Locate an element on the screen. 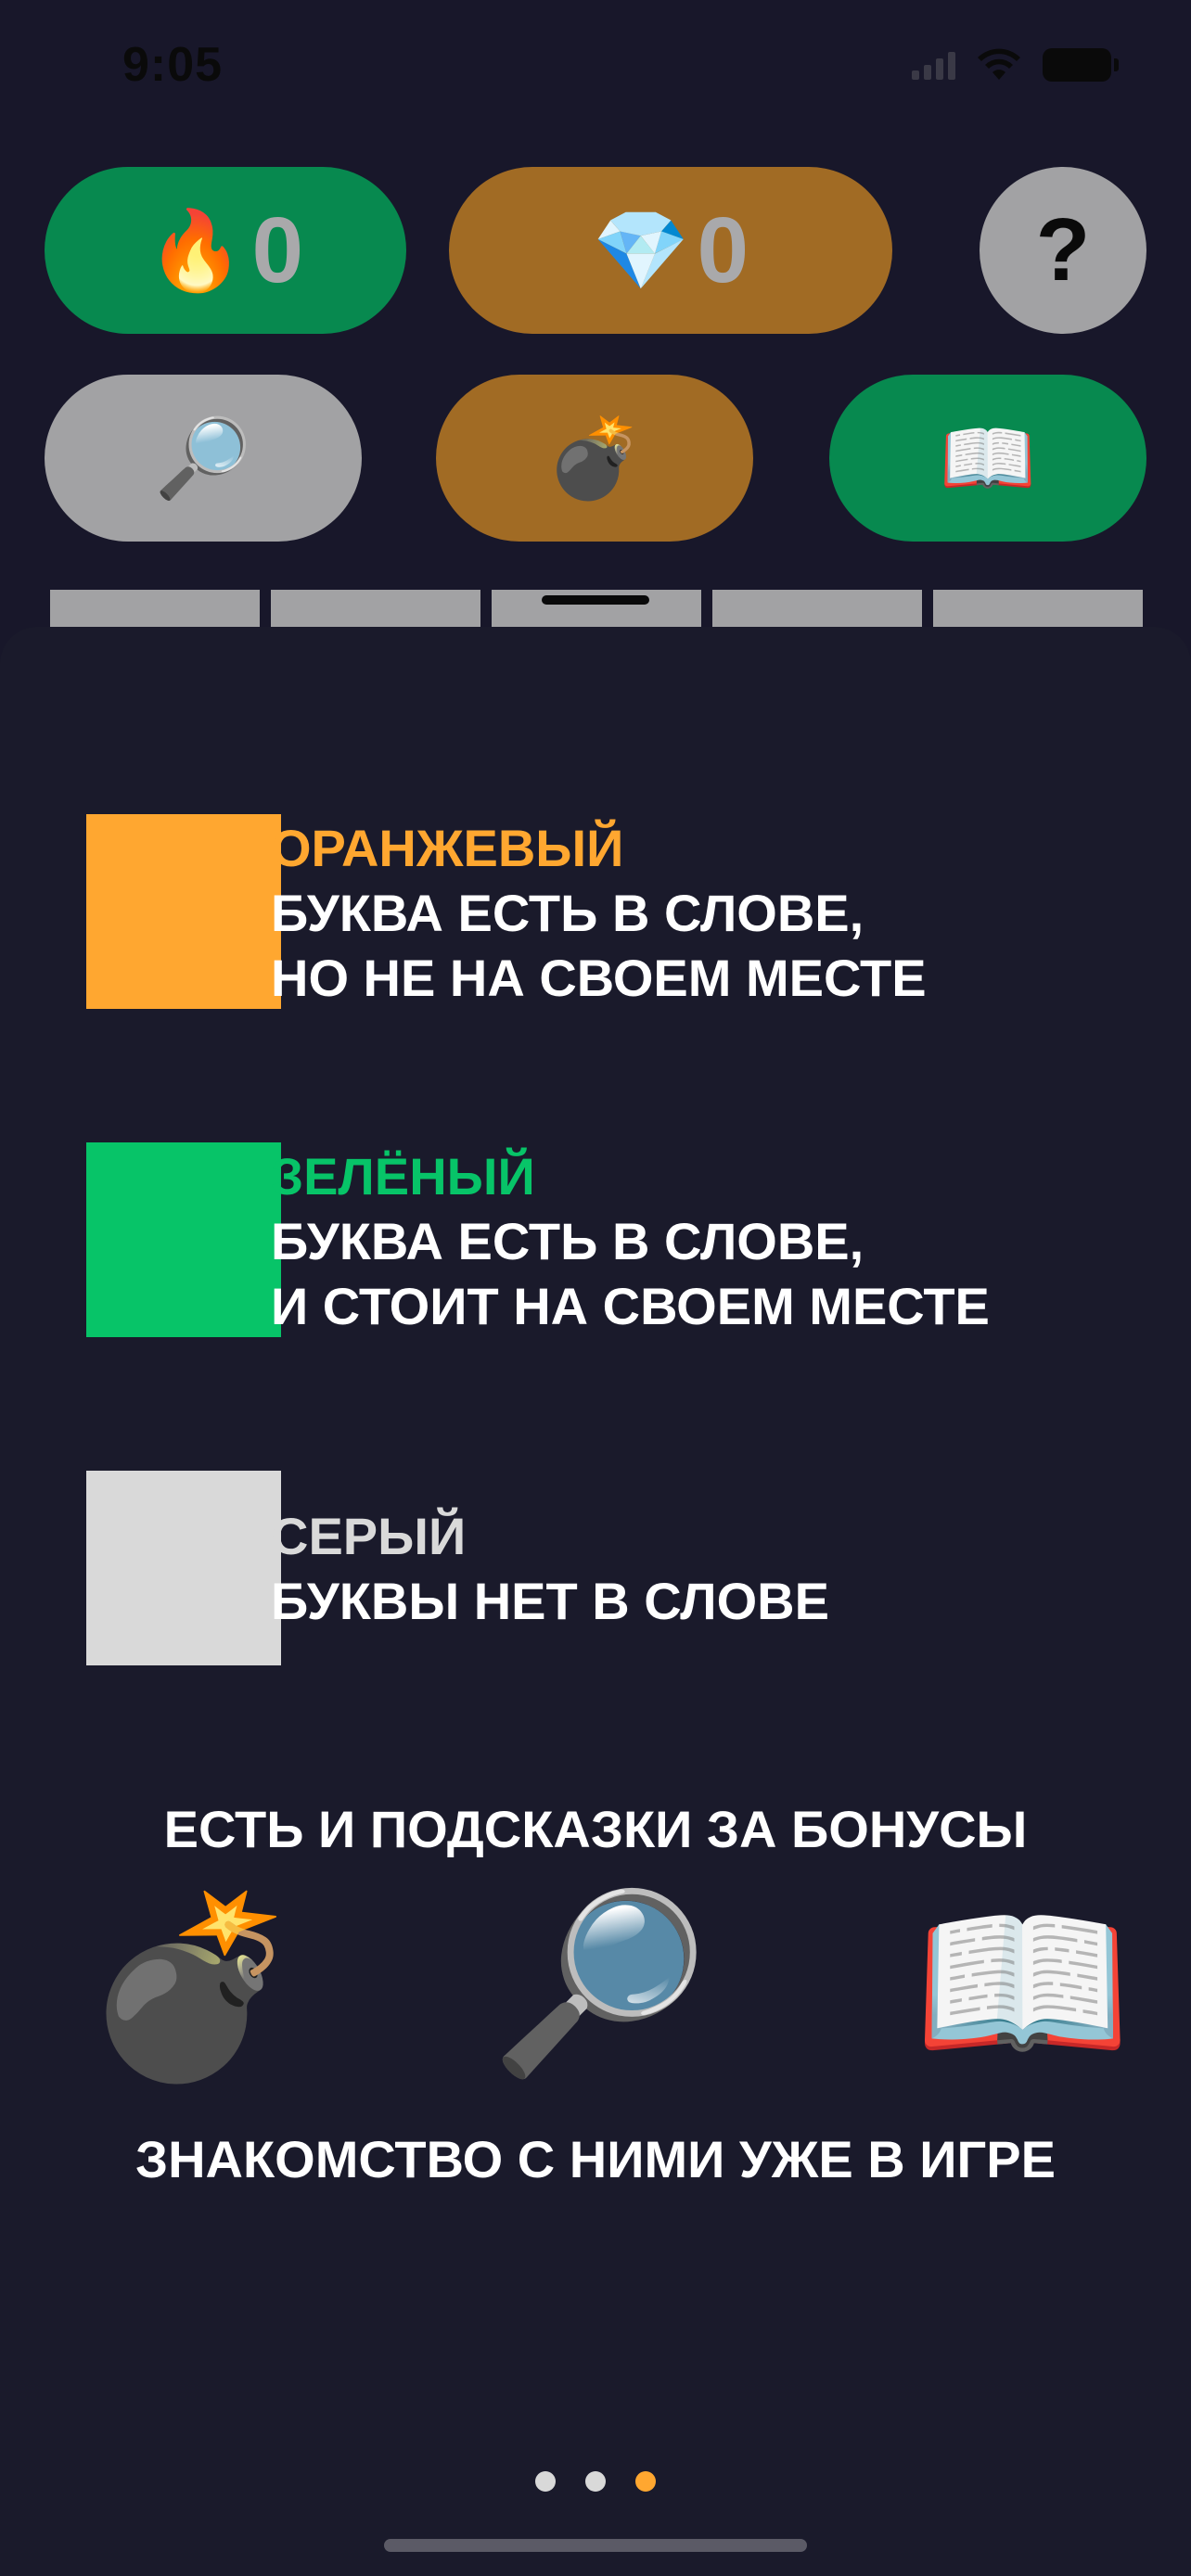 The width and height of the screenshot is (1191, 2576). legend-color-name: СЕРЫЙ is located at coordinates (369, 1536).